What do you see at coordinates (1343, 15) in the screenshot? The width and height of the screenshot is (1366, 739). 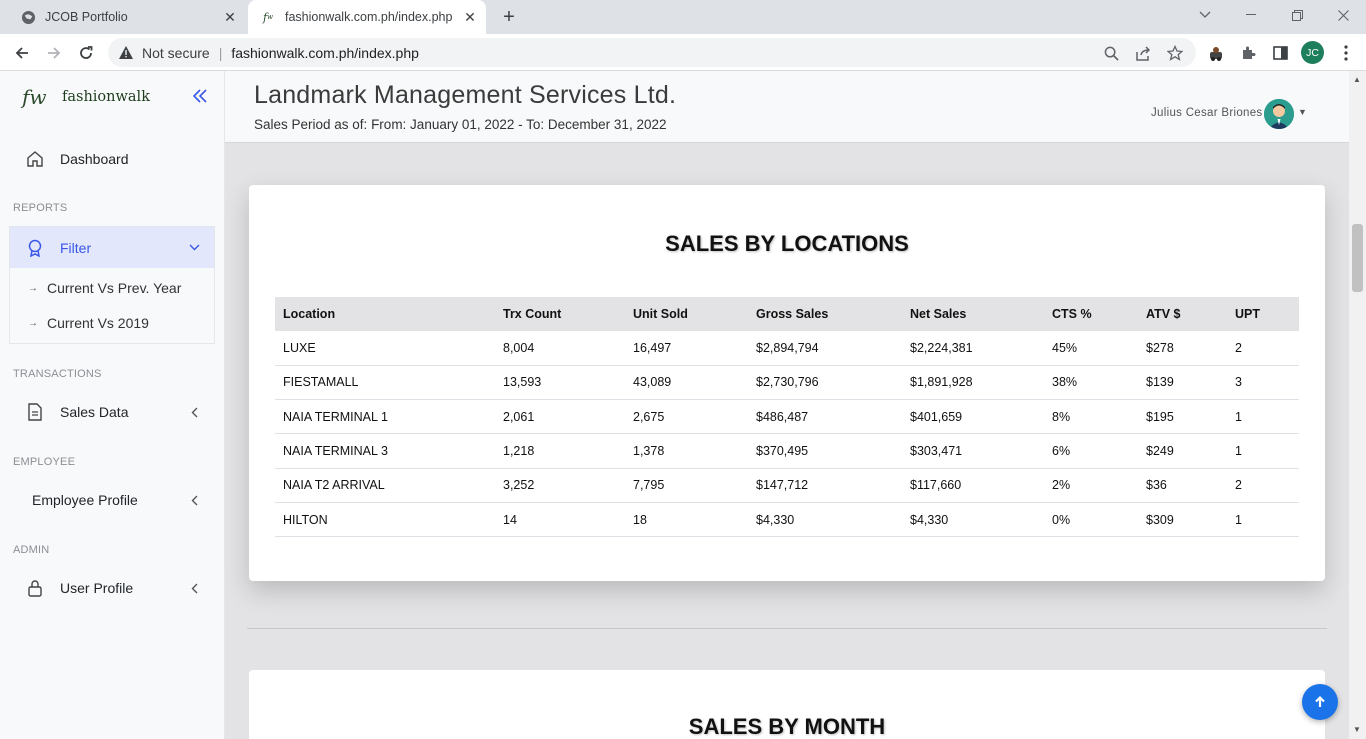 I see `window-close-icon` at bounding box center [1343, 15].